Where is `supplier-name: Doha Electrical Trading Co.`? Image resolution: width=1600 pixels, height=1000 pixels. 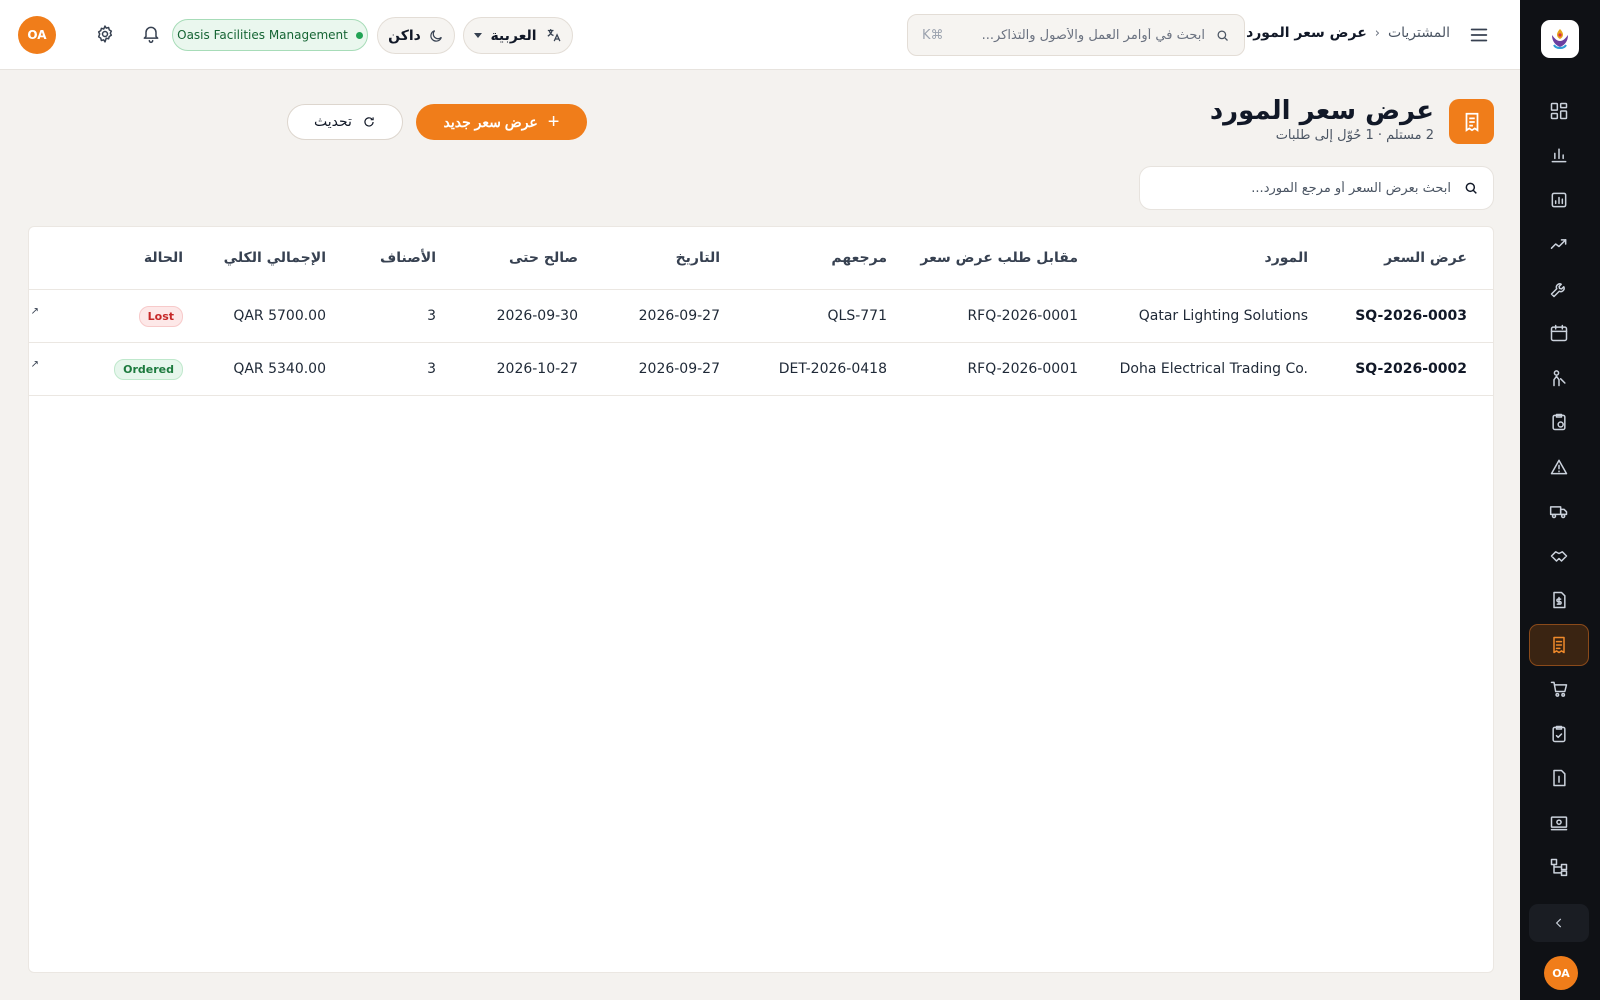
supplier-name: Doha Electrical Trading Co. is located at coordinates (1213, 369).